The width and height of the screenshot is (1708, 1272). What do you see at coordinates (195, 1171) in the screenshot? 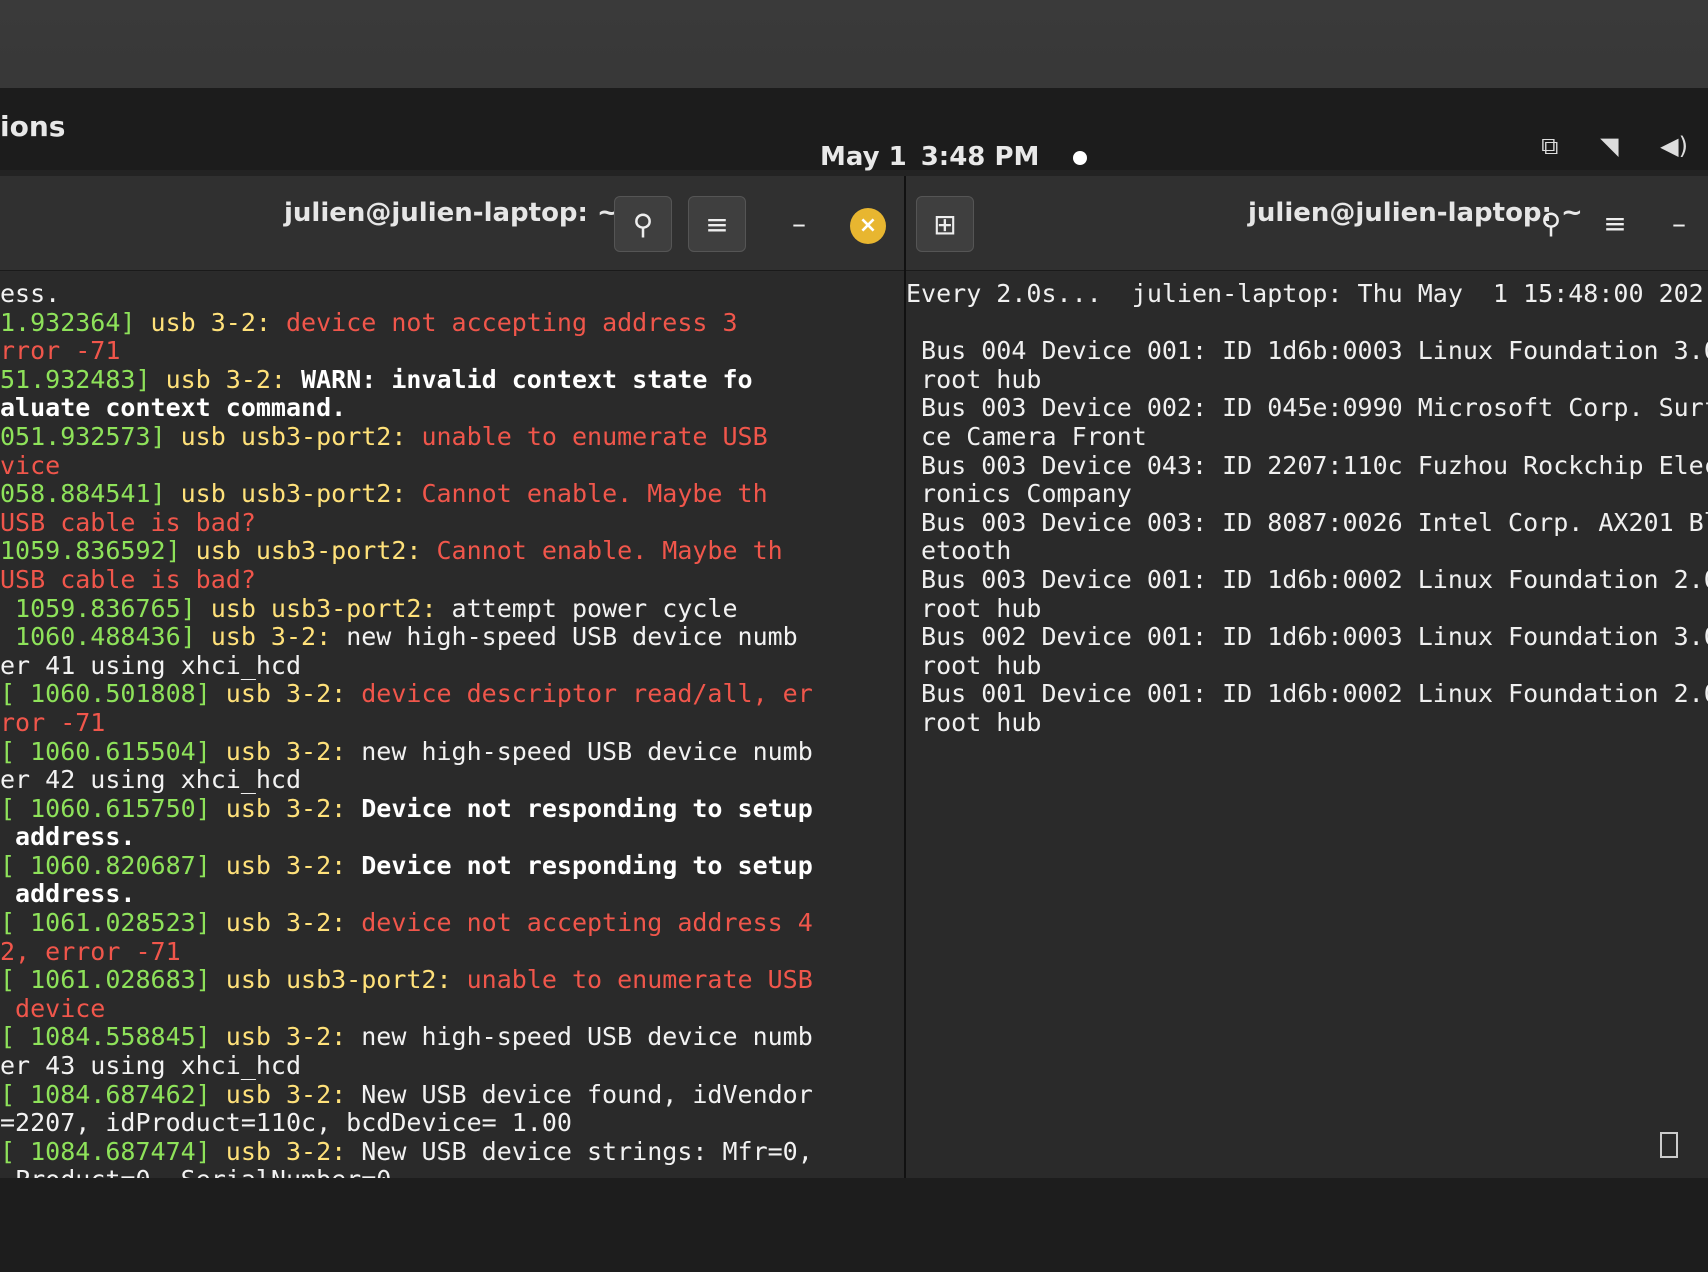
I see `terminal-line-segment: Product=0, SerialNumber=0` at bounding box center [195, 1171].